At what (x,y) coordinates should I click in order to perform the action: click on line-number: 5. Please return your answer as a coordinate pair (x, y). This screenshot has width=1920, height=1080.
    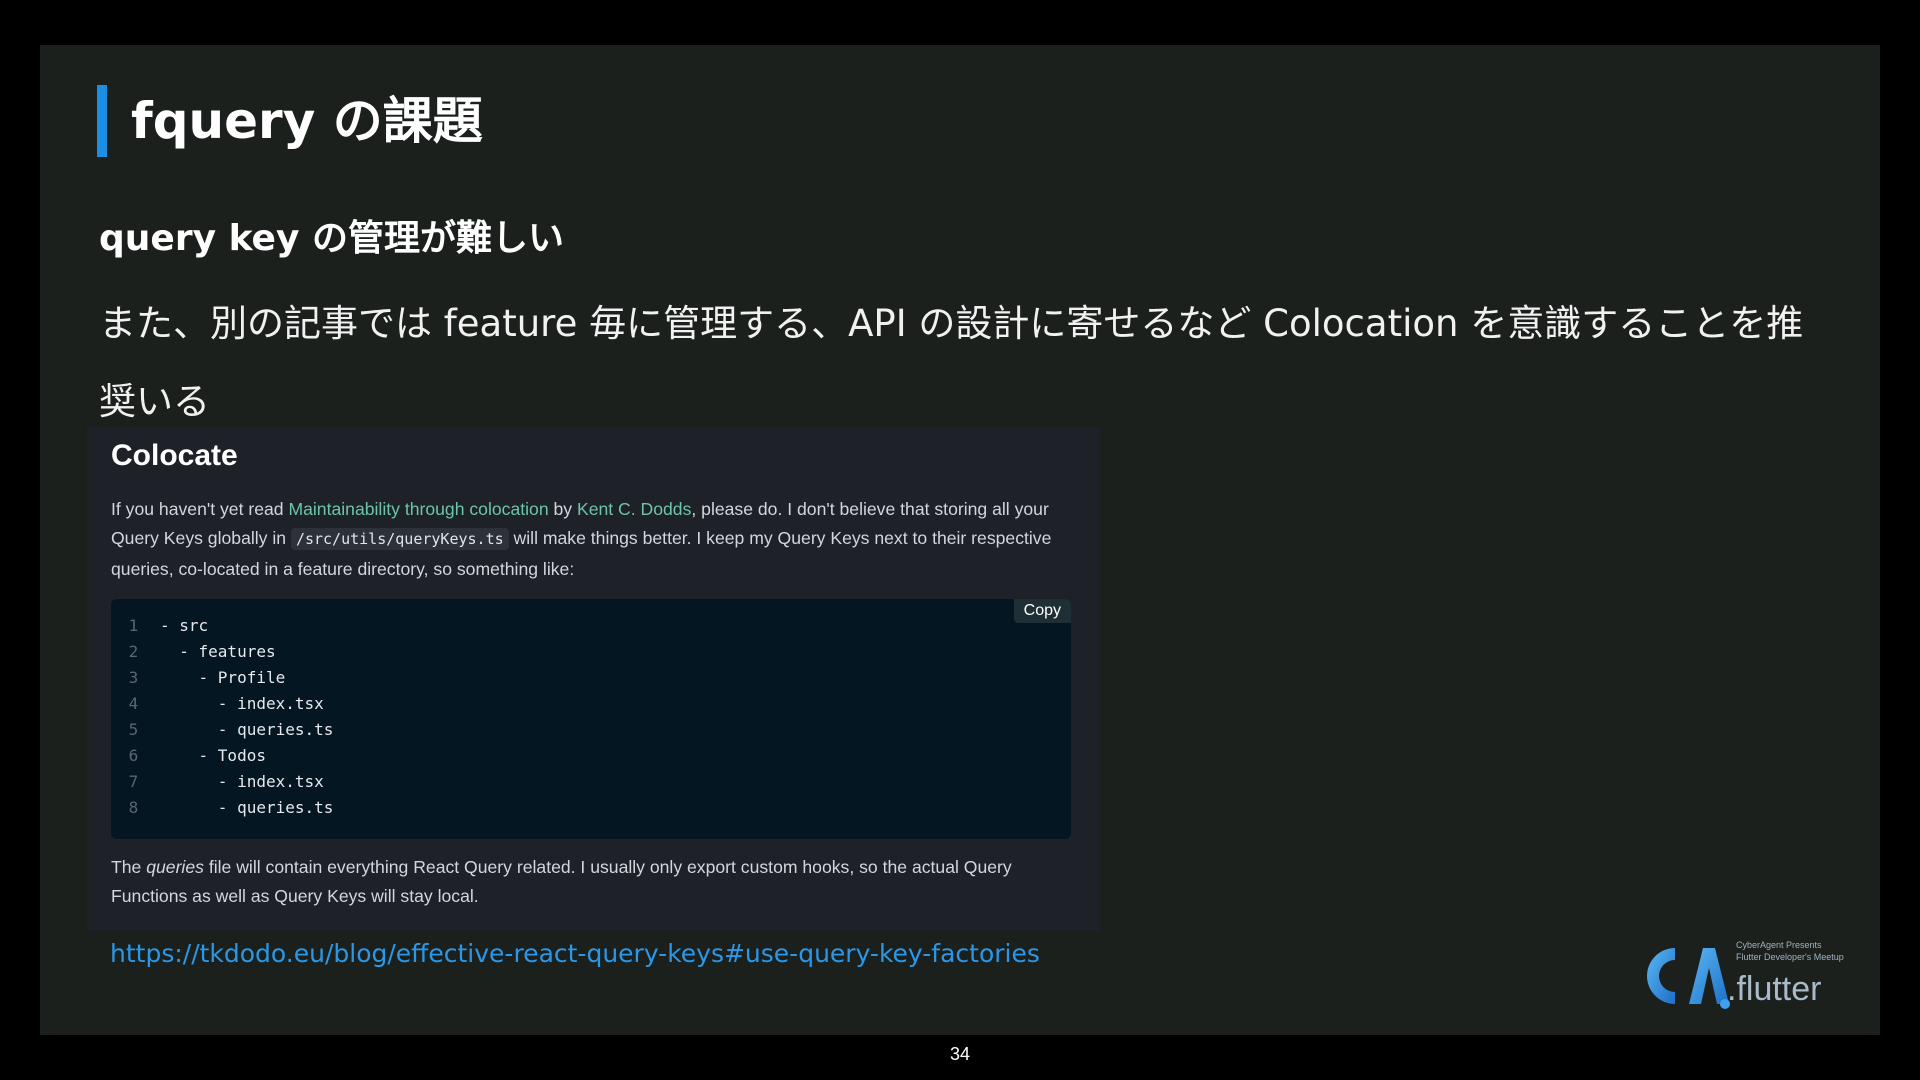
    Looking at the image, I should click on (133, 729).